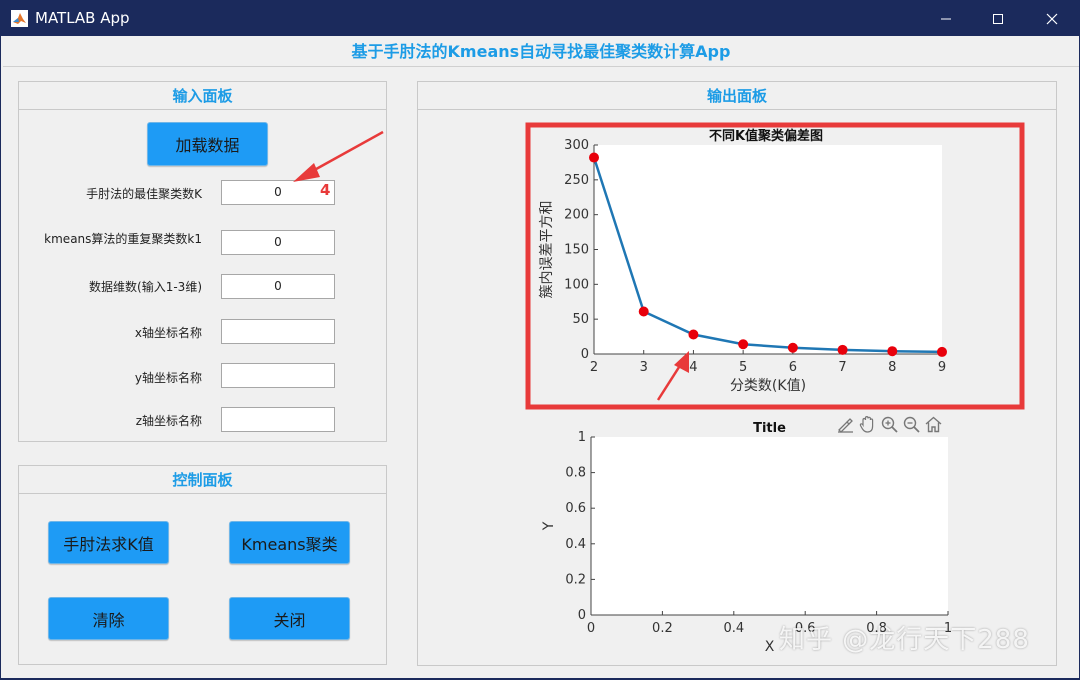  Describe the element at coordinates (769, 428) in the screenshot. I see `chart-title: Title` at that location.